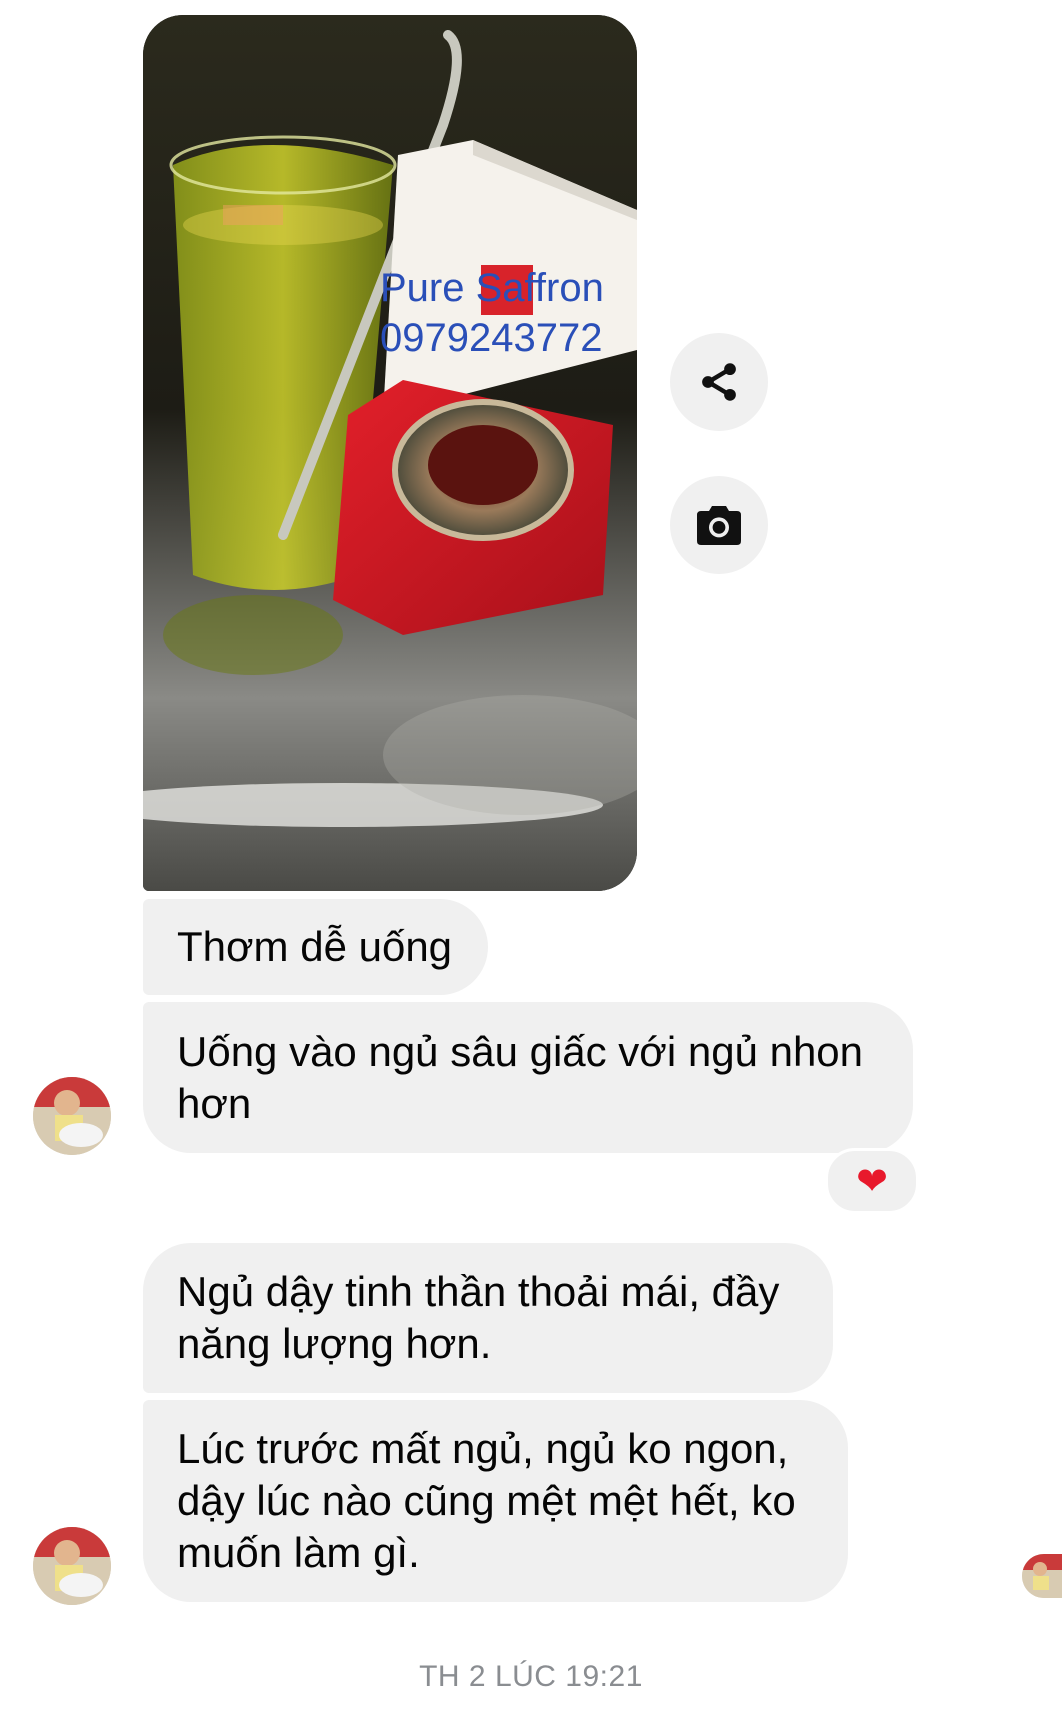 This screenshot has width=1062, height=1717. I want to click on share-button, so click(719, 382).